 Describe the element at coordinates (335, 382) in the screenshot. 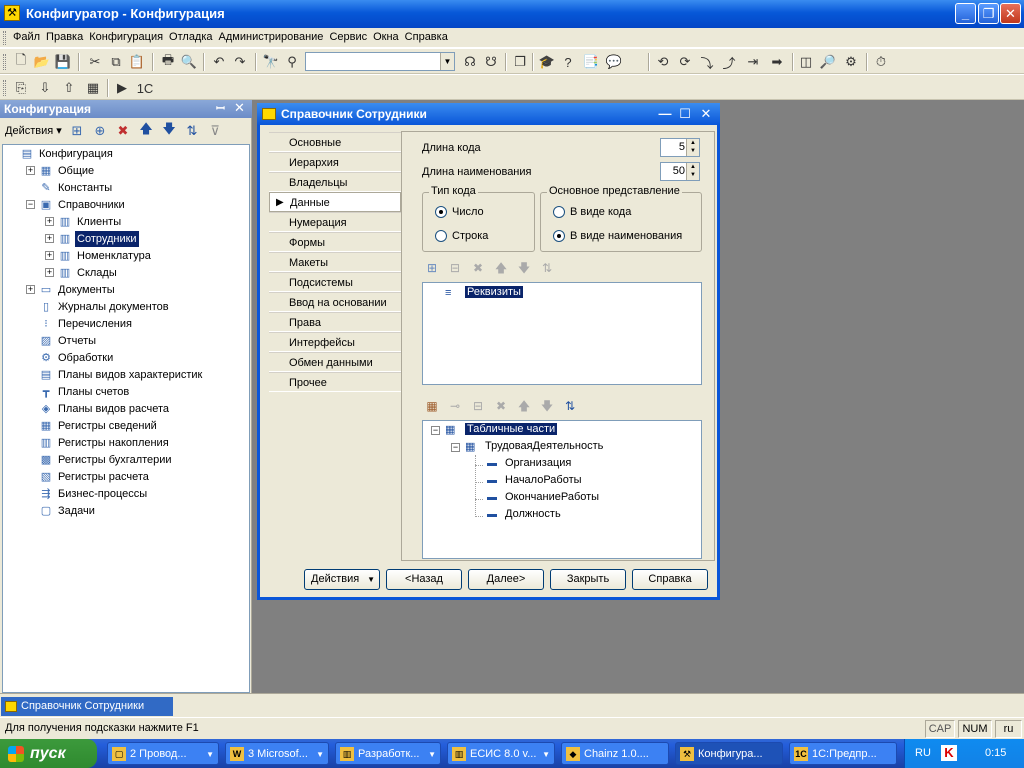

I see `tab-12: Прочее` at that location.